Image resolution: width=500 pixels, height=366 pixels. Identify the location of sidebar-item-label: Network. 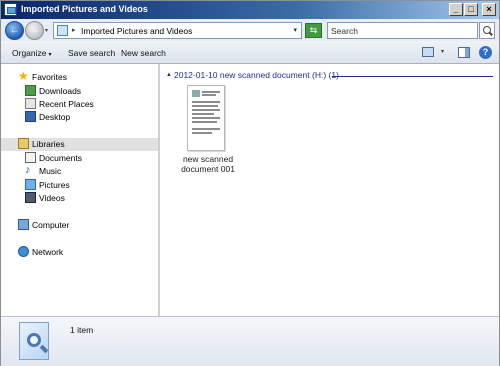
(48, 252).